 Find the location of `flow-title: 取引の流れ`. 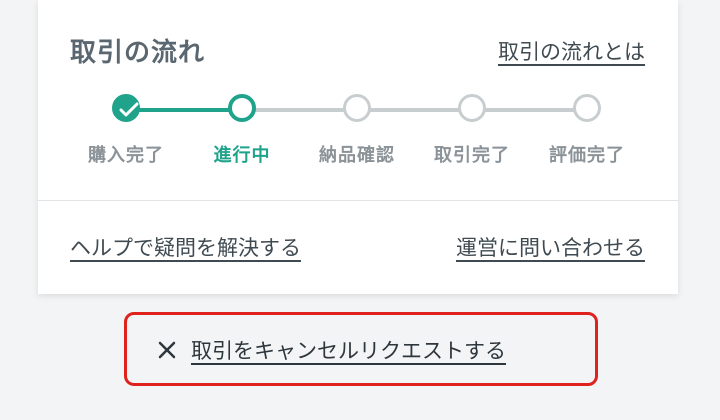

flow-title: 取引の流れ is located at coordinates (138, 53).